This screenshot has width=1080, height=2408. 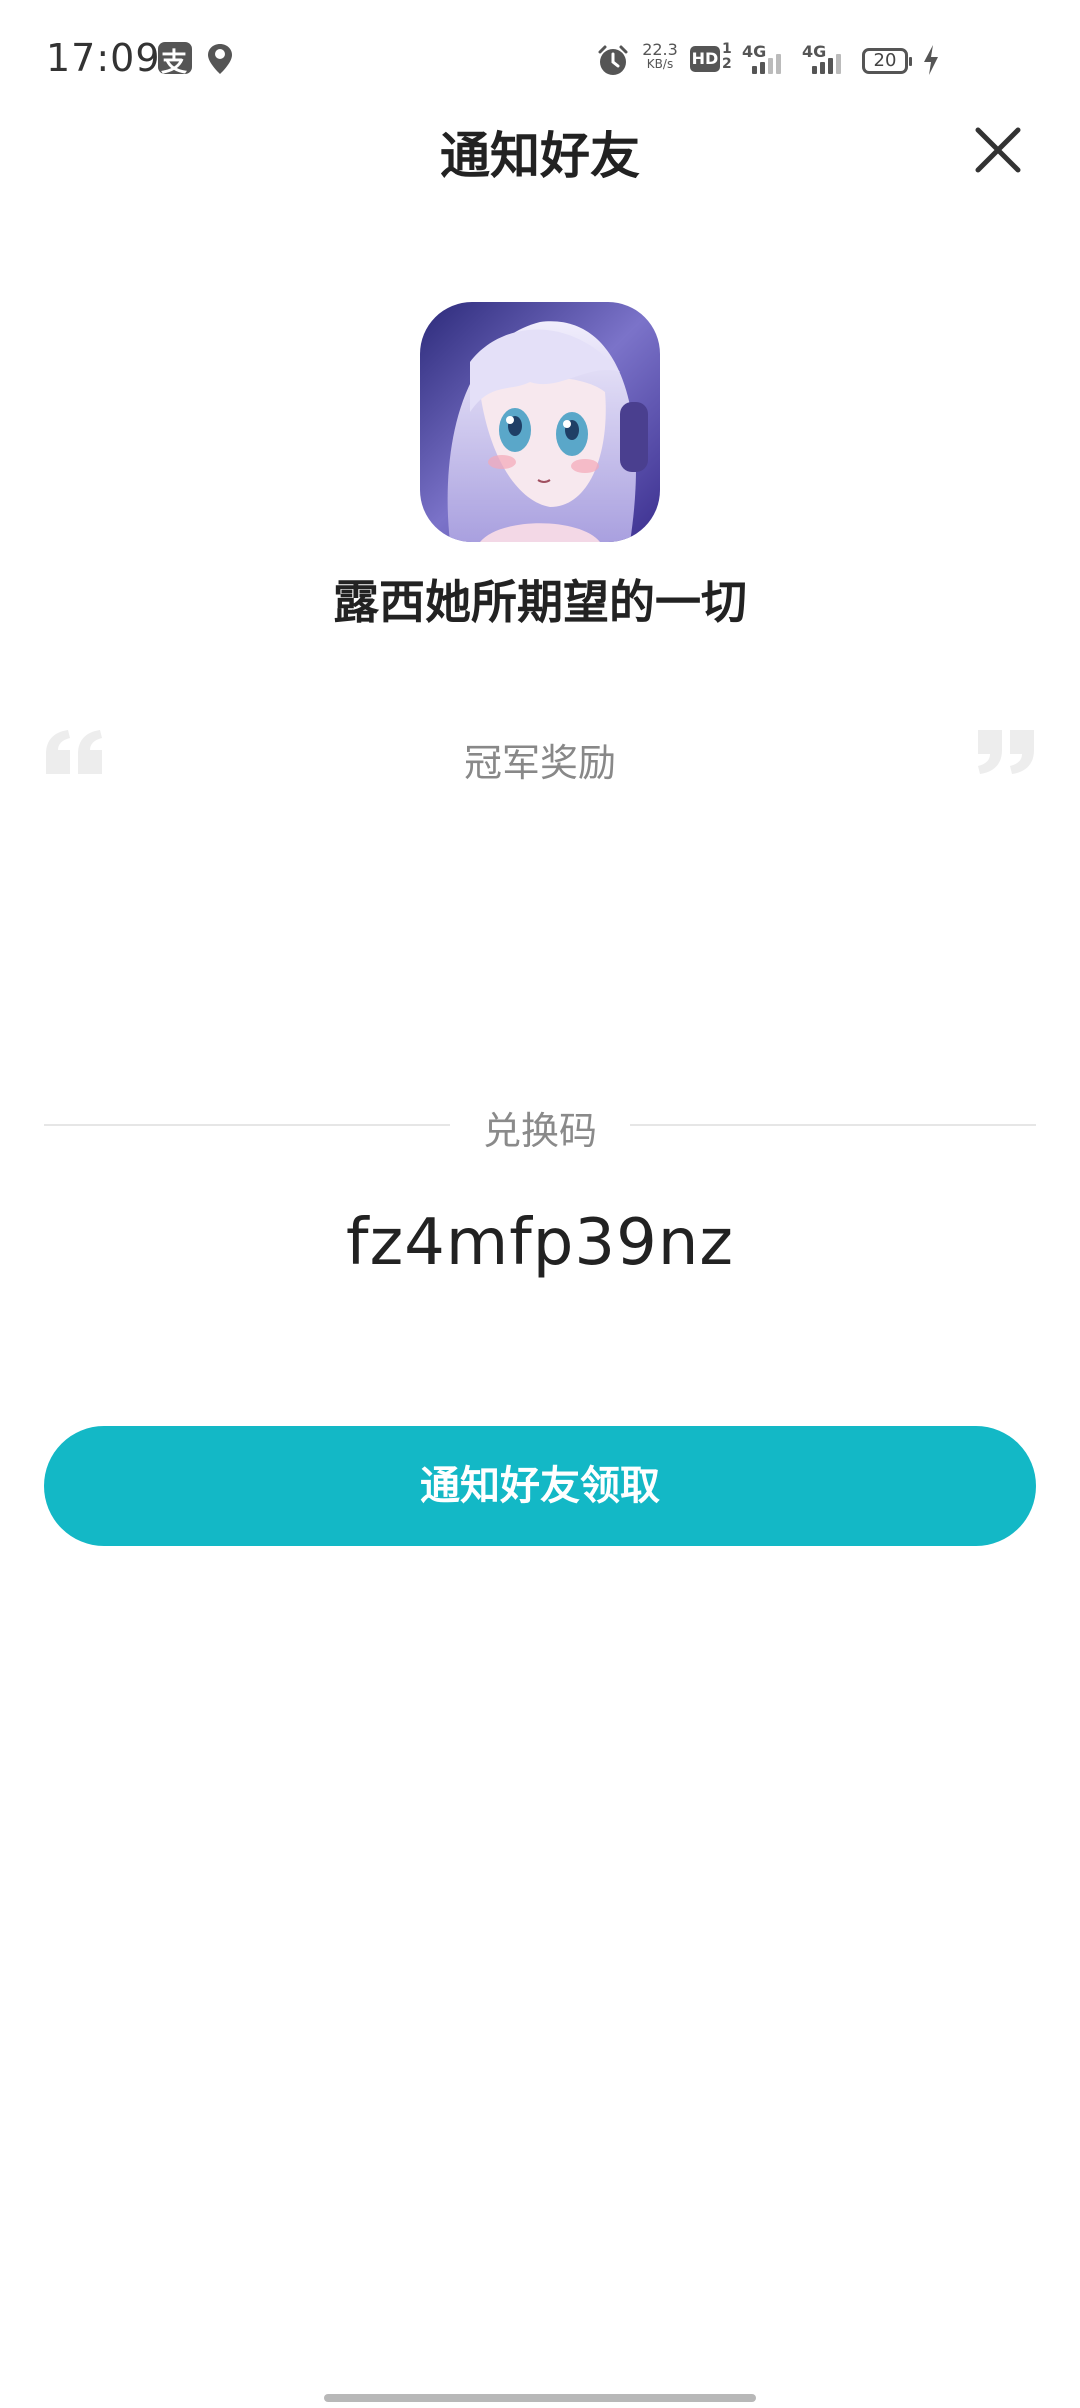 I want to click on signal-2-label: 4G, so click(x=814, y=51).